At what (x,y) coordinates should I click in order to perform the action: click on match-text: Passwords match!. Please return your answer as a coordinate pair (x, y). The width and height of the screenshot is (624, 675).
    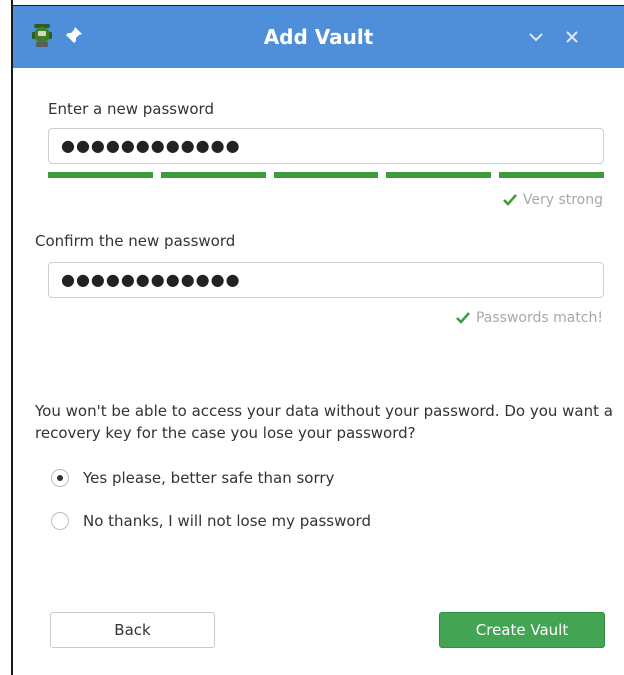
    Looking at the image, I should click on (539, 318).